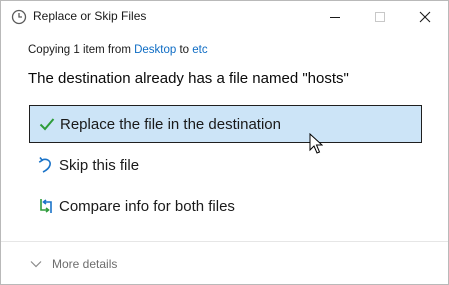  I want to click on maximize-button, so click(379, 16).